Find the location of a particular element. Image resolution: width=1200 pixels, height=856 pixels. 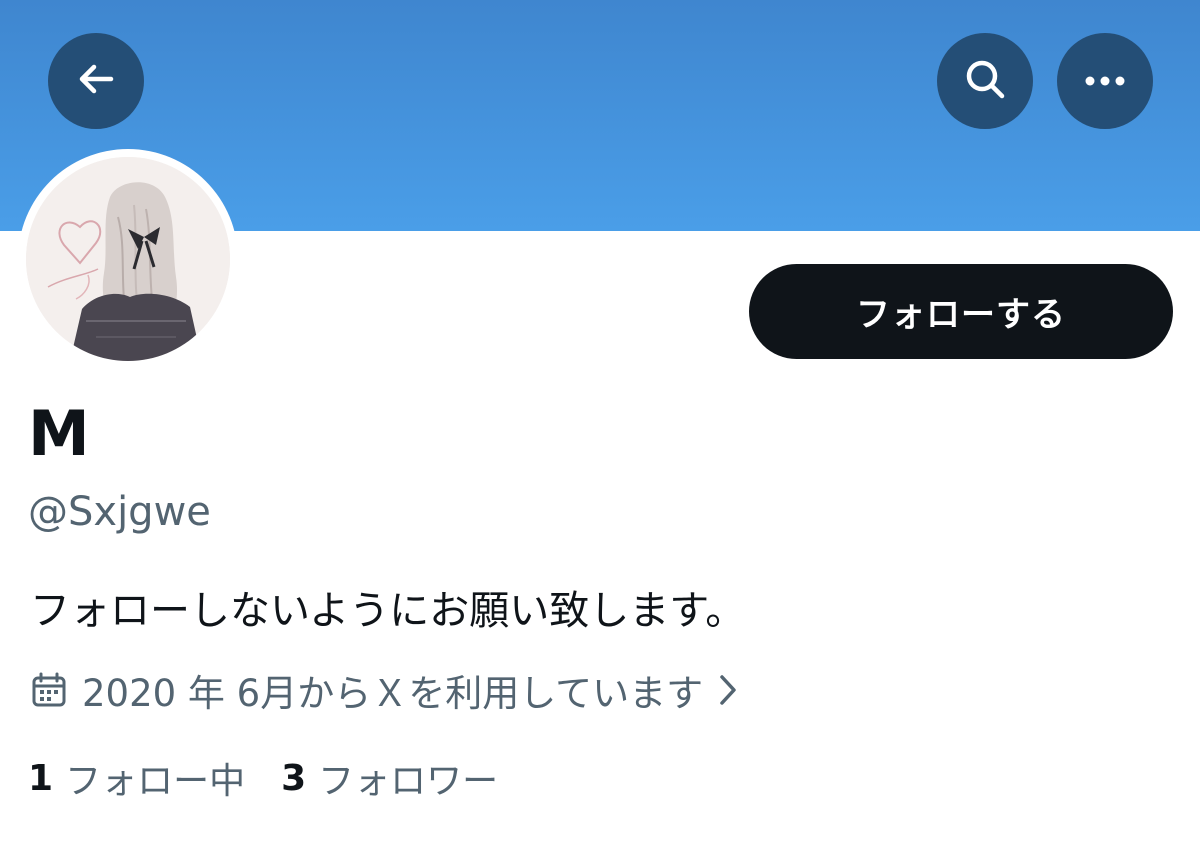

avatar-illustration is located at coordinates (128, 259).